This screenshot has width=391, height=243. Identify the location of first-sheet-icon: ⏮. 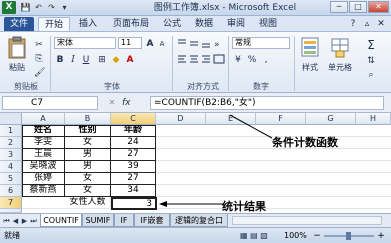
(6, 221).